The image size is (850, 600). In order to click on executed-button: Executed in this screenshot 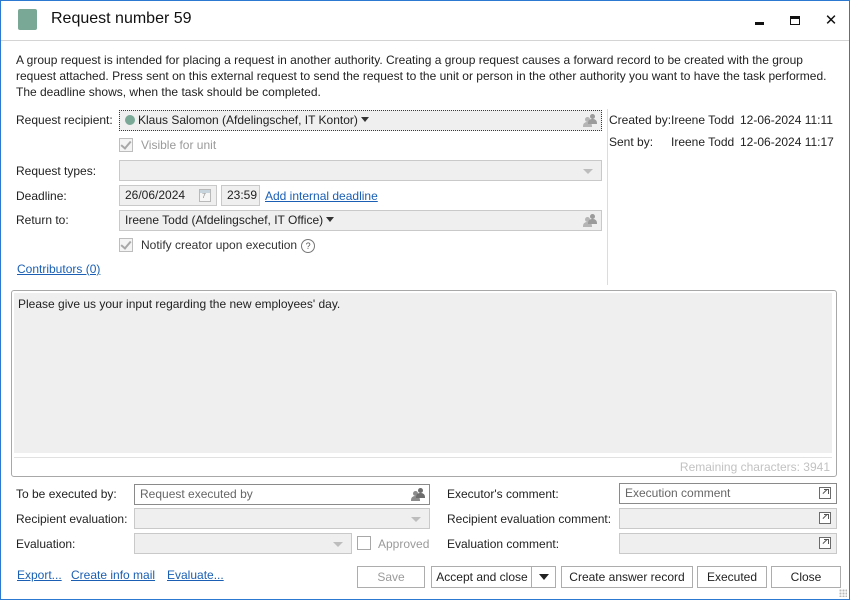, I will do `click(732, 577)`.